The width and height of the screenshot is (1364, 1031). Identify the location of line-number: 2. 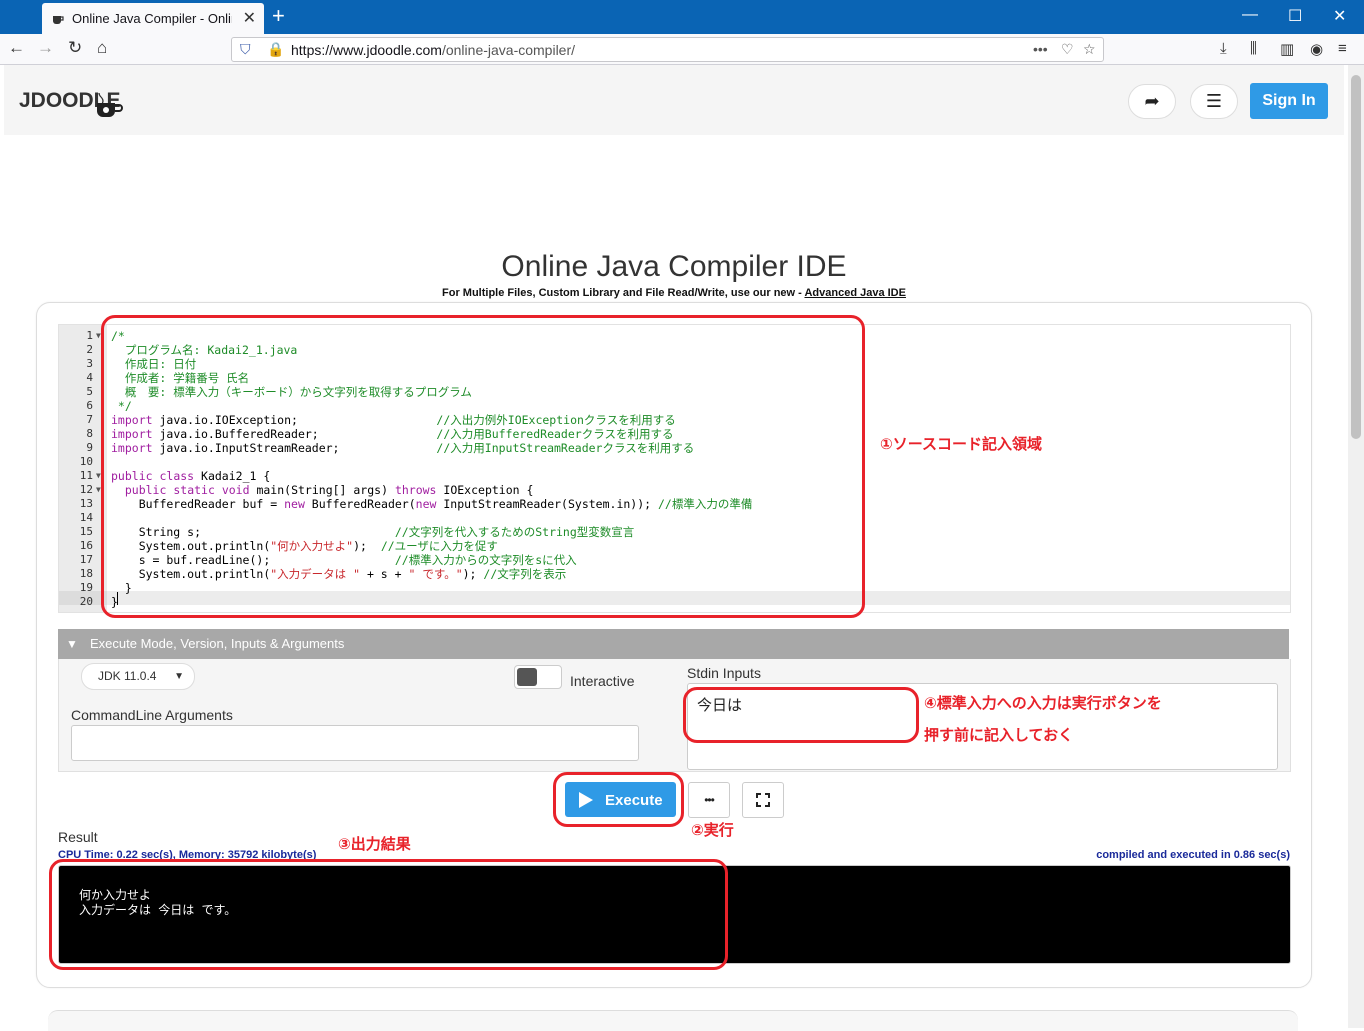
(89, 349).